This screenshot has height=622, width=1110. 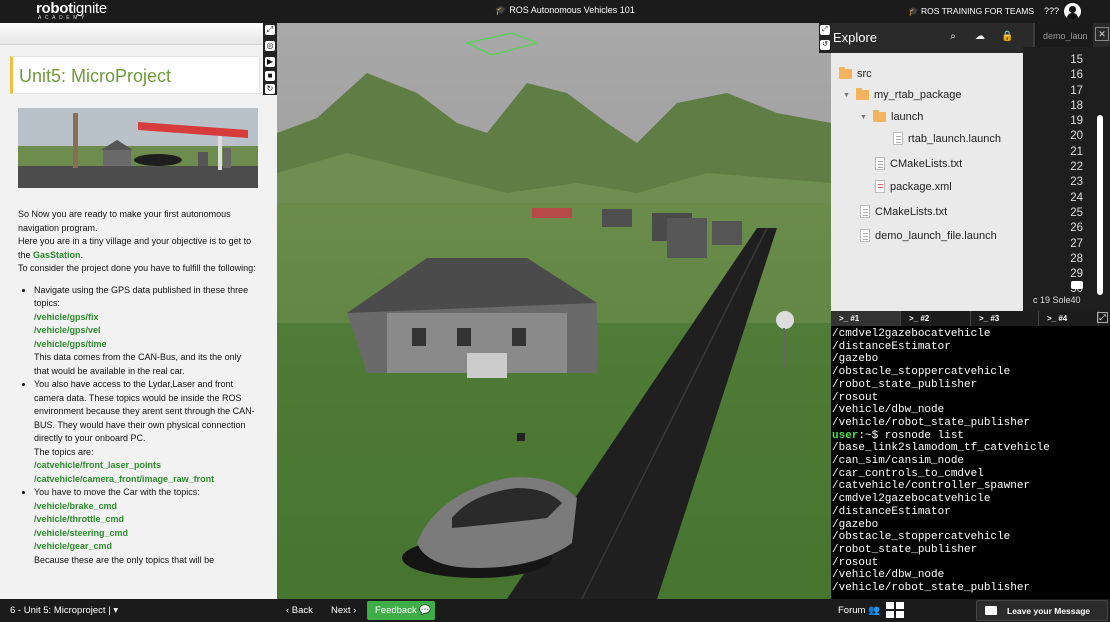 I want to click on explorer-title: Explore, so click(x=855, y=37).